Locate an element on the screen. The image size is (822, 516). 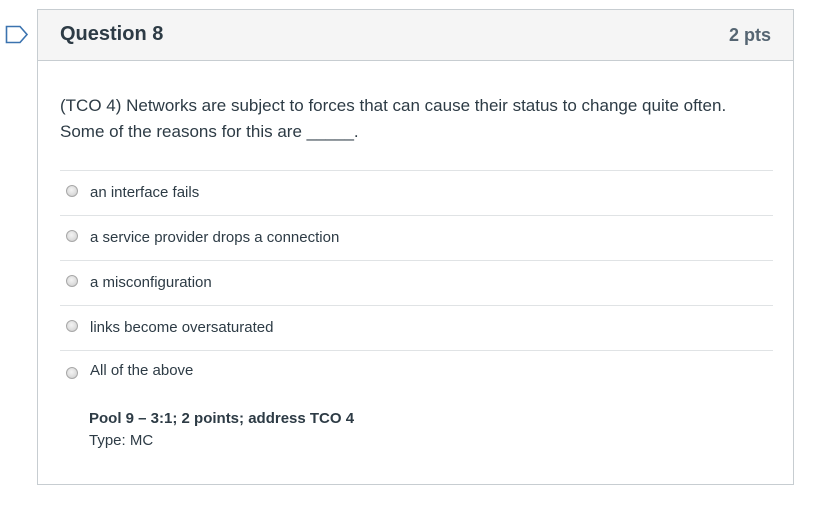
question-title: Question 8 is located at coordinates (112, 34).